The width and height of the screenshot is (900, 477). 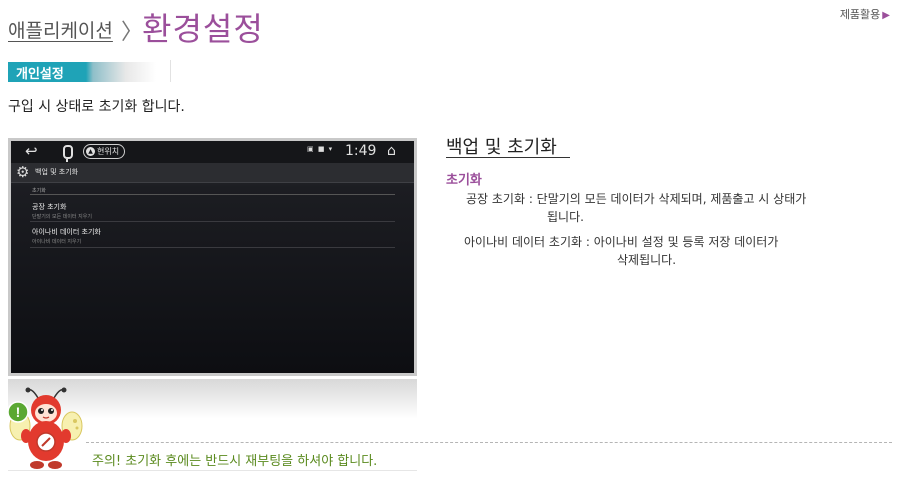 I want to click on warning-text: 주의! 초기화 후에는 반드시 재부팅을 하셔야 합니다., so click(x=235, y=461).